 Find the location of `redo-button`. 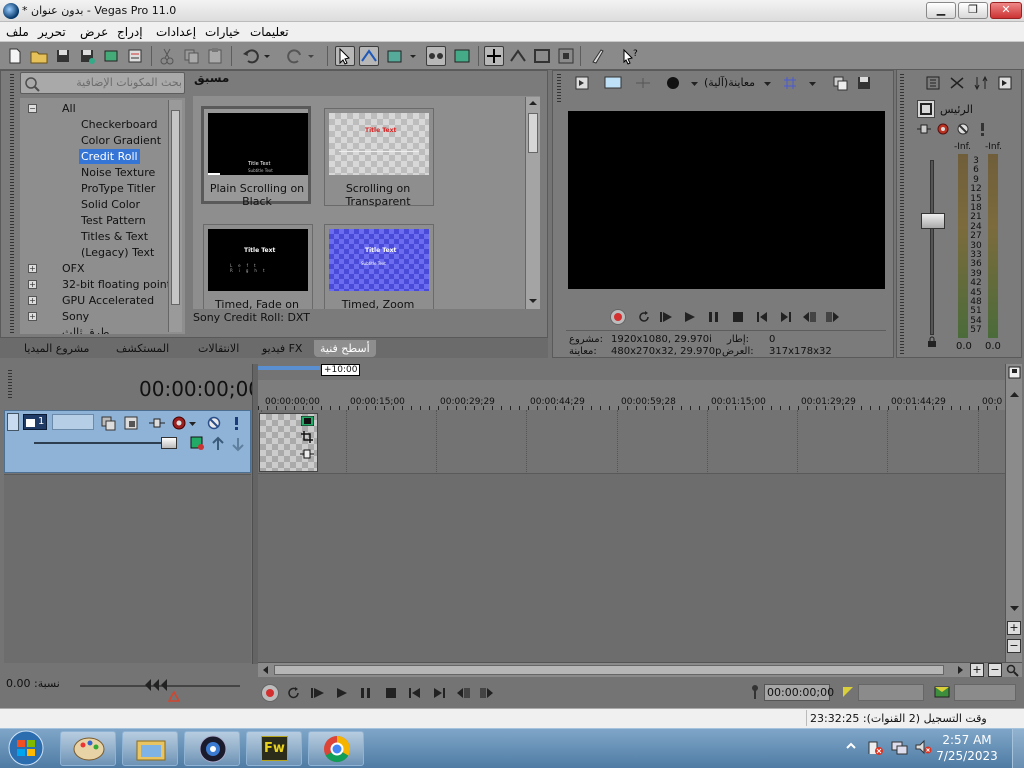

redo-button is located at coordinates (295, 56).